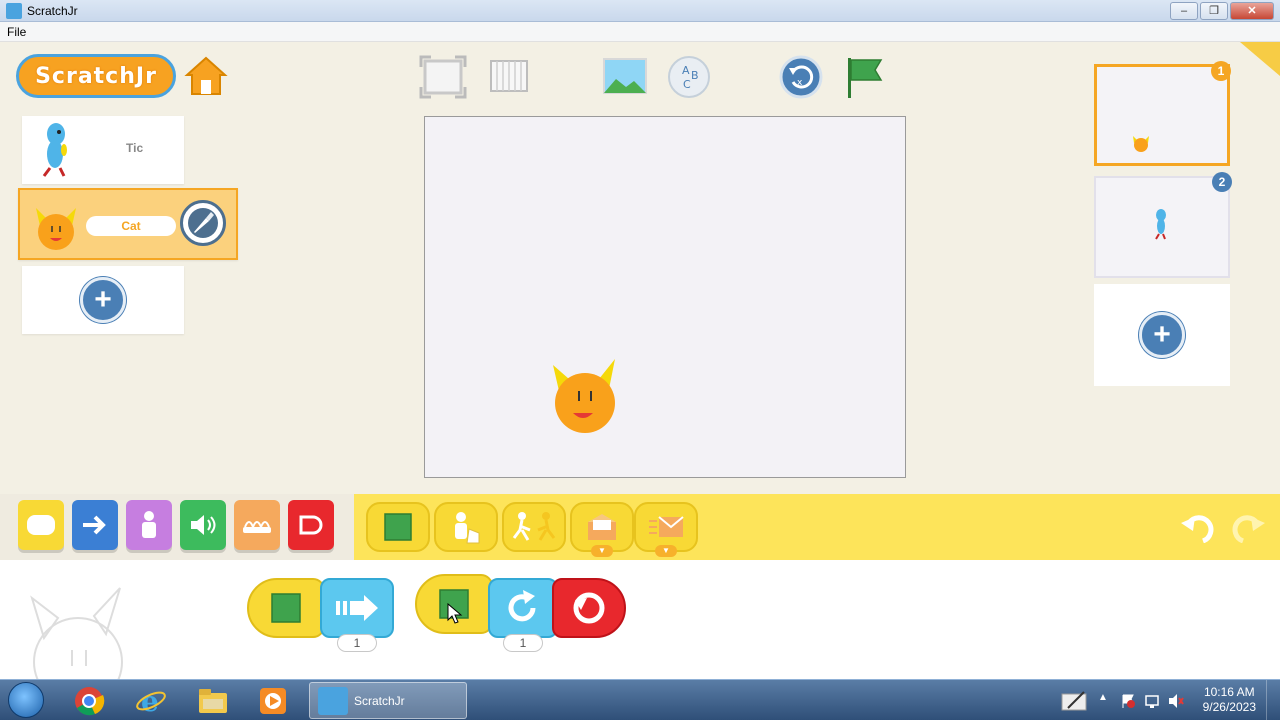 This screenshot has width=1280, height=720. Describe the element at coordinates (1075, 701) in the screenshot. I see `pen-input-icon` at that location.